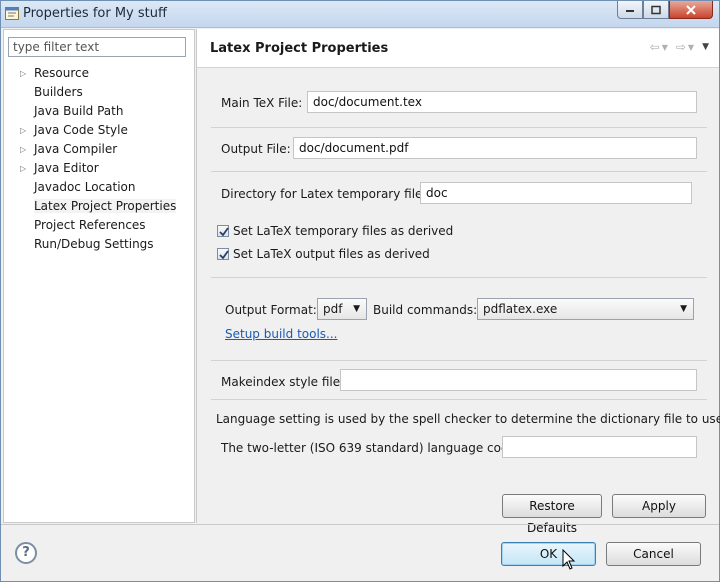 The height and width of the screenshot is (582, 720). What do you see at coordinates (262, 103) in the screenshot?
I see `main-tex-label: Main TeX File:` at bounding box center [262, 103].